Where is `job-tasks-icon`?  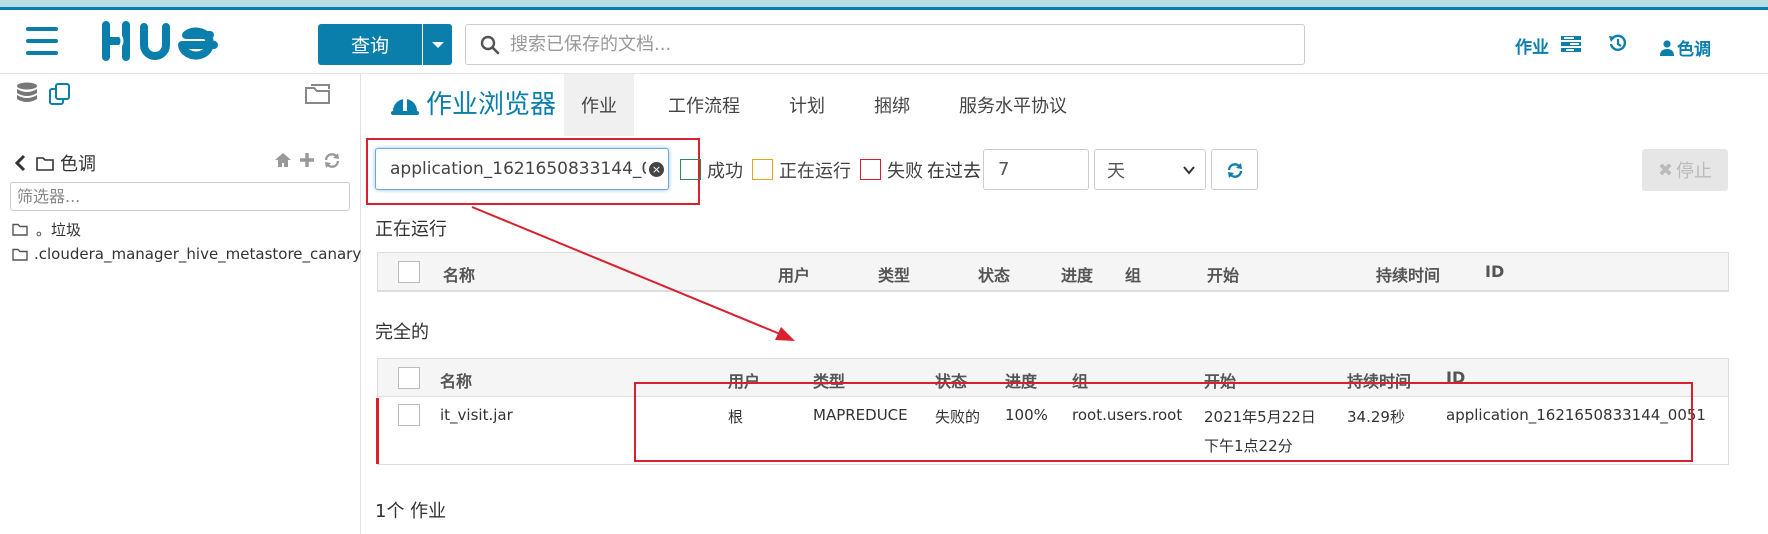 job-tasks-icon is located at coordinates (1571, 44).